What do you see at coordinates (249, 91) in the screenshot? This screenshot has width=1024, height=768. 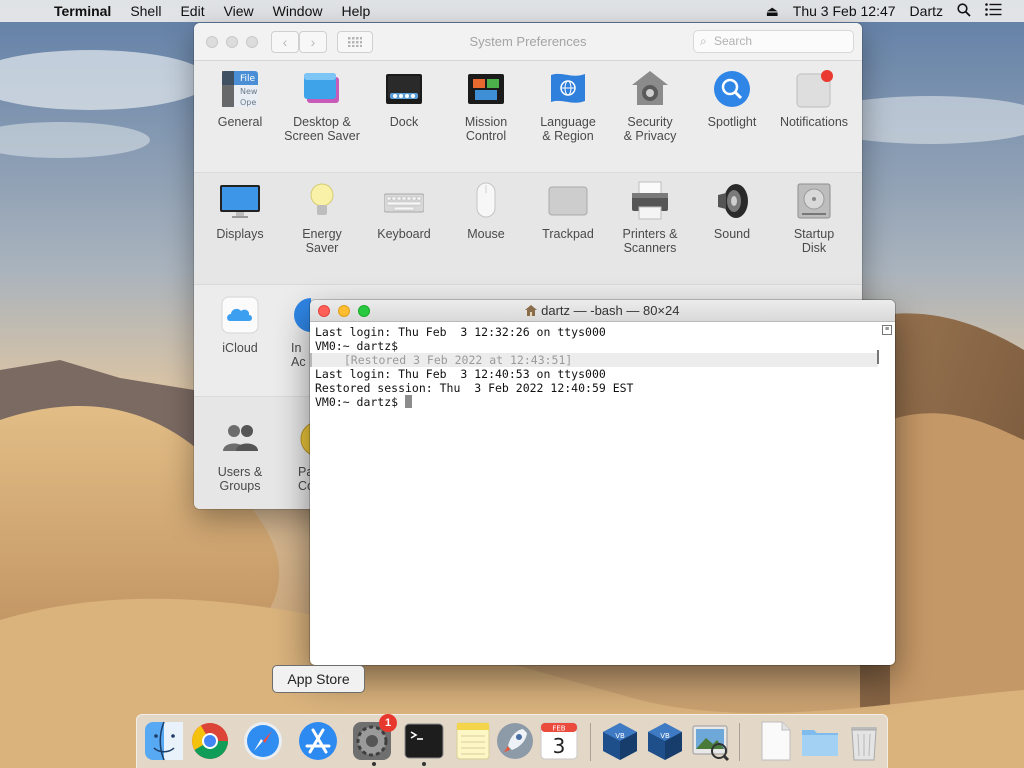 I see `general-icon-new: New` at bounding box center [249, 91].